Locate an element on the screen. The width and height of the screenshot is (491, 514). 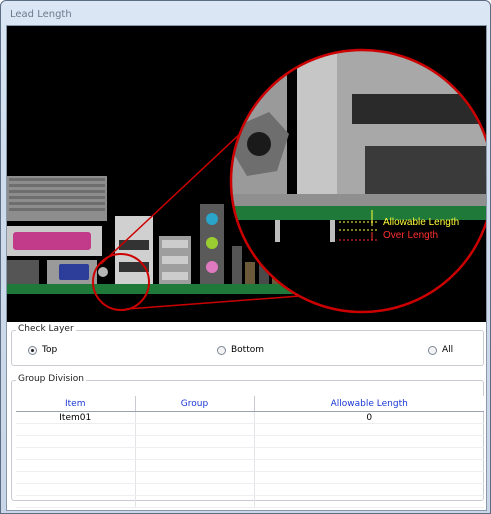
radio-top-label: Top is located at coordinates (50, 350).